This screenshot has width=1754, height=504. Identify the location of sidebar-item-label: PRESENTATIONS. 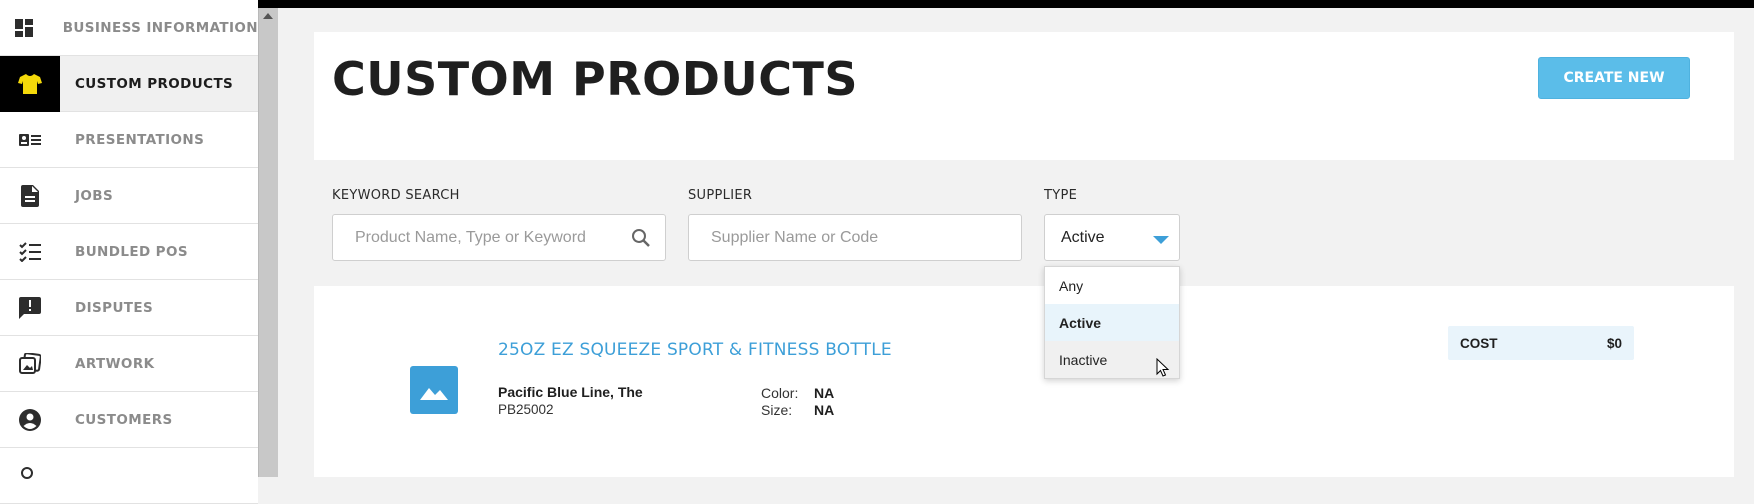
(140, 139).